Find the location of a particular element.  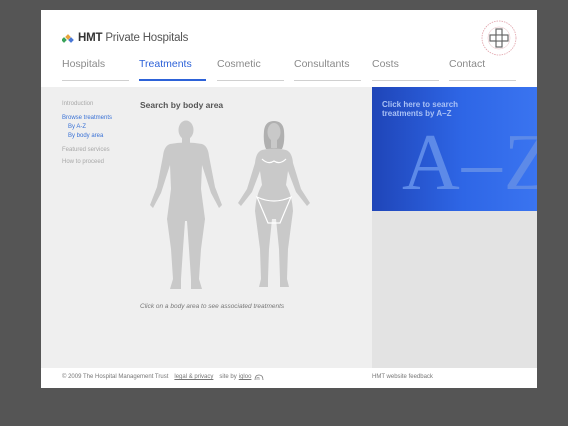

nav-item-costs: Costs is located at coordinates (405, 69).